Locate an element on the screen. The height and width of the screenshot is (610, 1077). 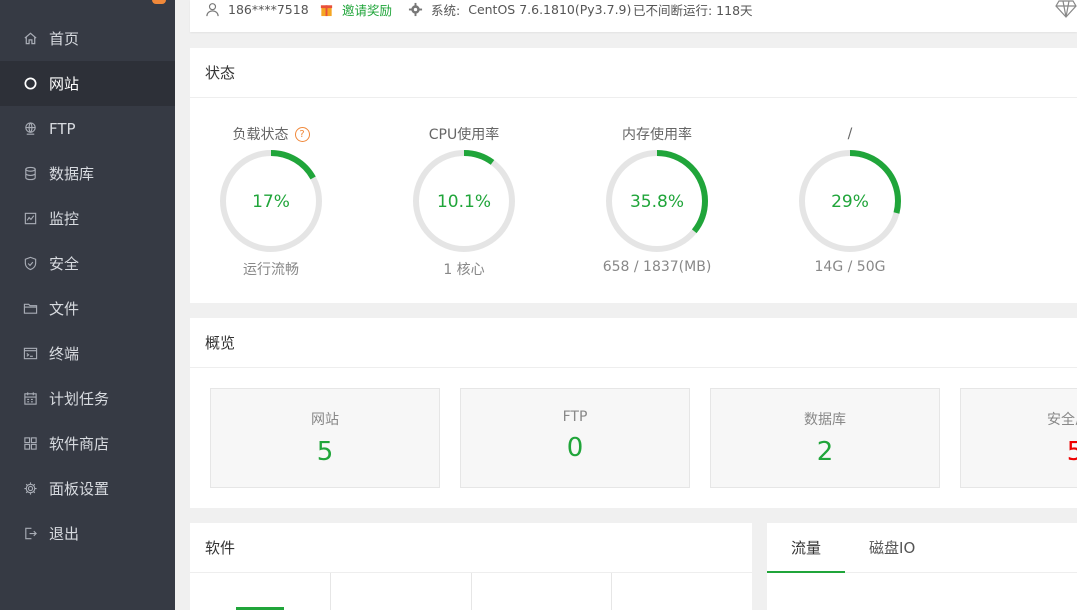
gauge-sub: 14G / 50G is located at coordinates (850, 267).